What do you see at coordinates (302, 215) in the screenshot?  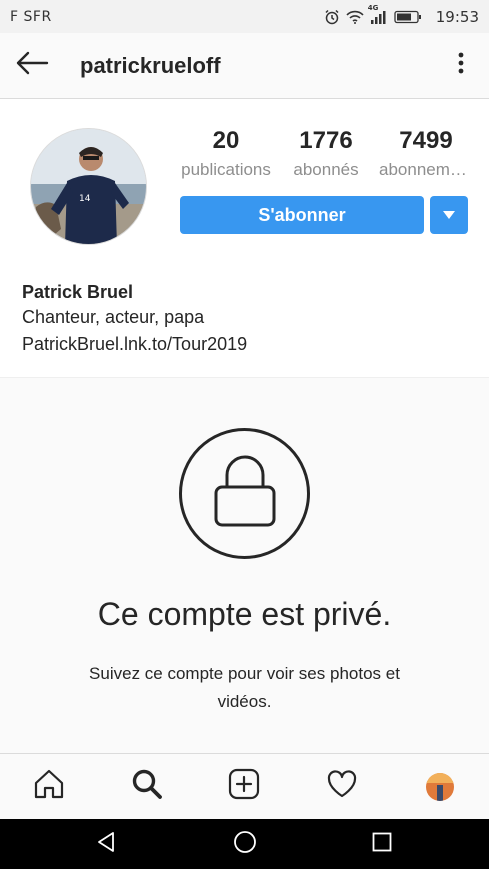 I see `follow-button: S'abonner` at bounding box center [302, 215].